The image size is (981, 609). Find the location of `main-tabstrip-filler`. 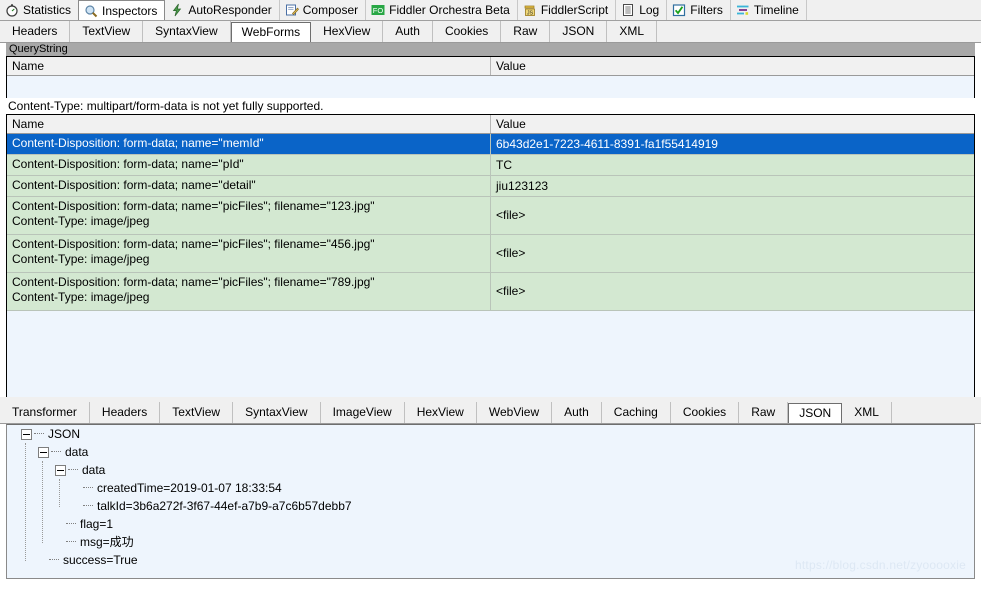

main-tabstrip-filler is located at coordinates (893, 10).